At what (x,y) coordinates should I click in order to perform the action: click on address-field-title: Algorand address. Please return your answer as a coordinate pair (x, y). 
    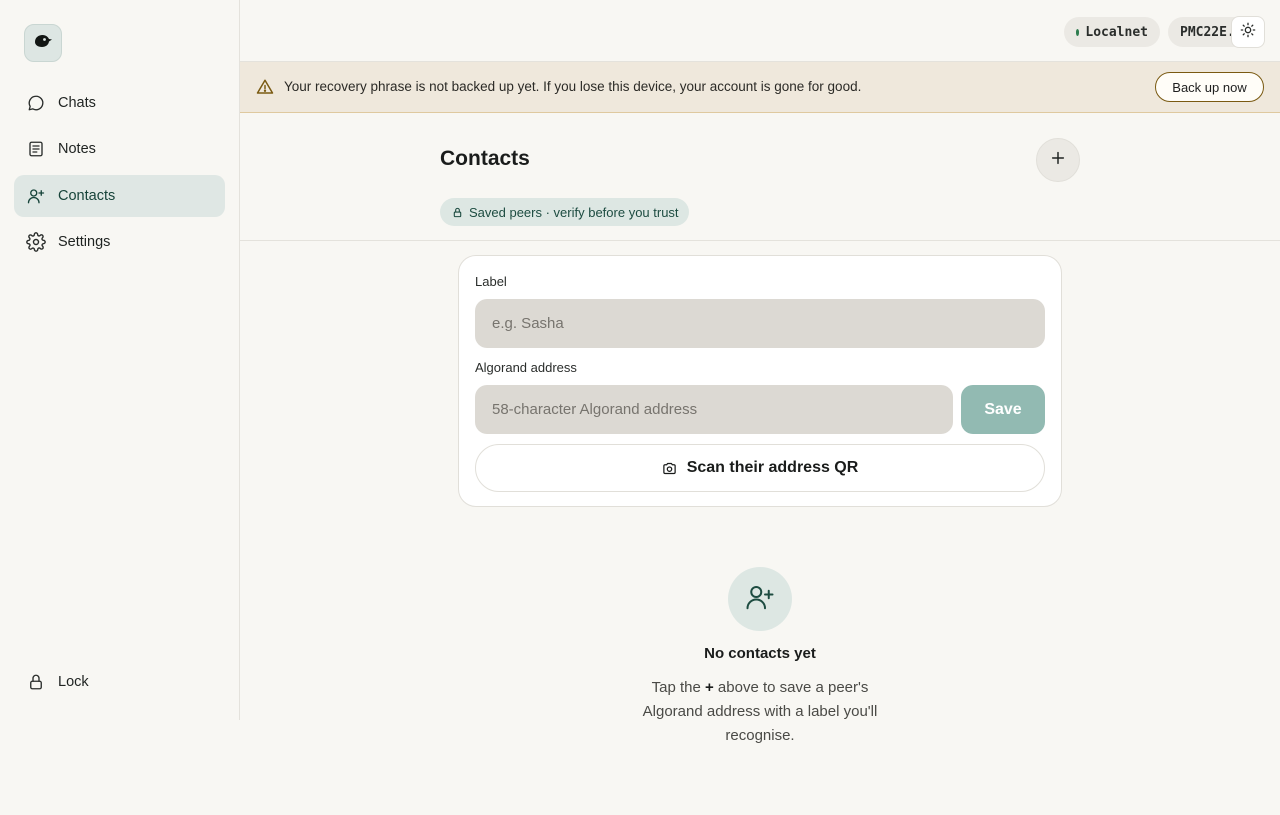
    Looking at the image, I should click on (526, 367).